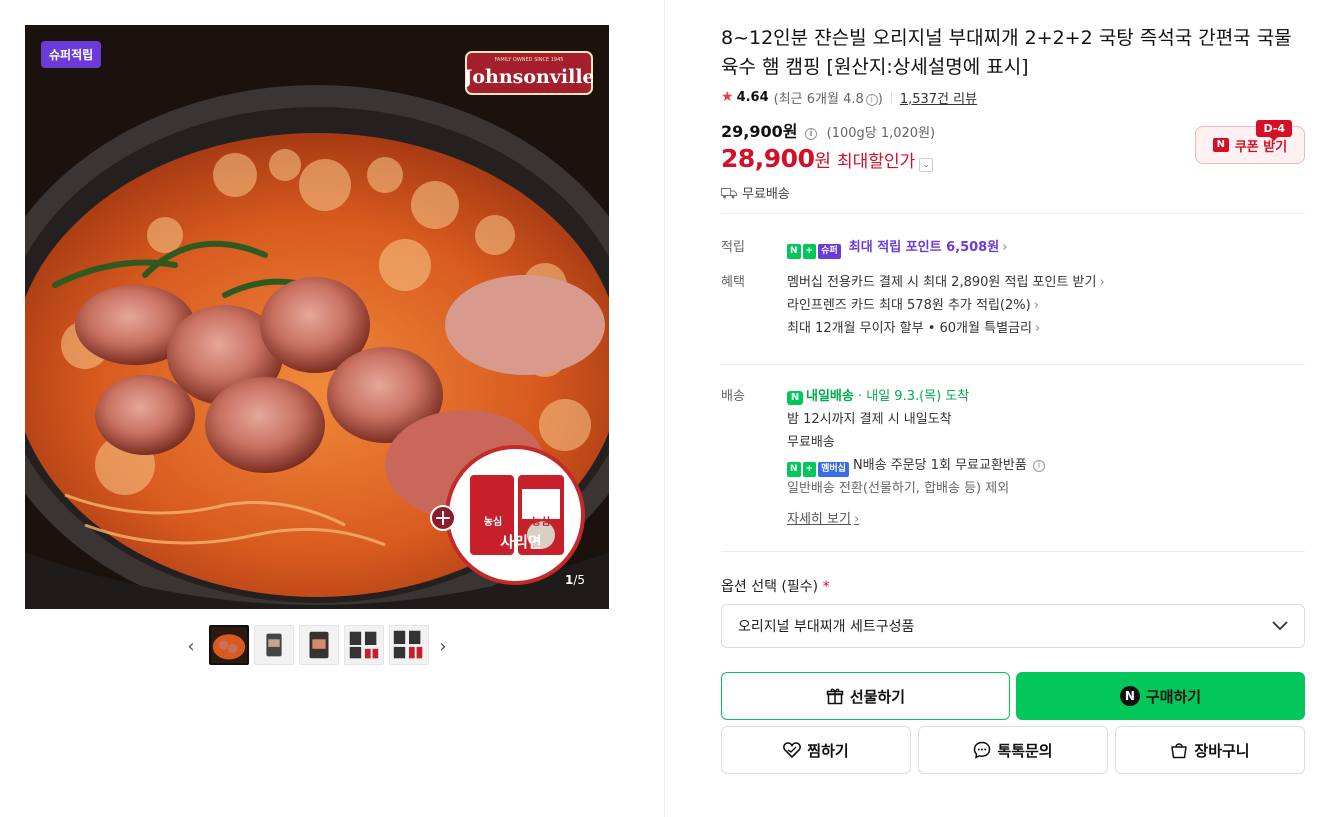 The image size is (1328, 817). I want to click on delivery-exclusion: 일반배송 전환(선물하기, 합배송 등) 제외, so click(898, 488).